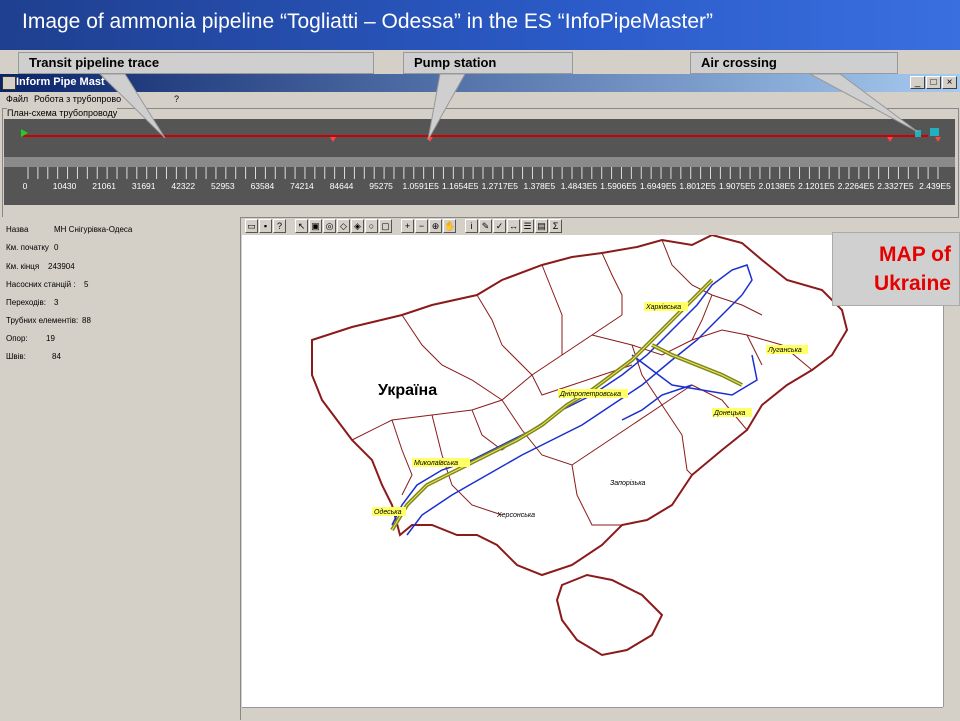 The width and height of the screenshot is (960, 721). Describe the element at coordinates (697, 186) in the screenshot. I see `ruler-tick-label: 1.8012E5` at that location.